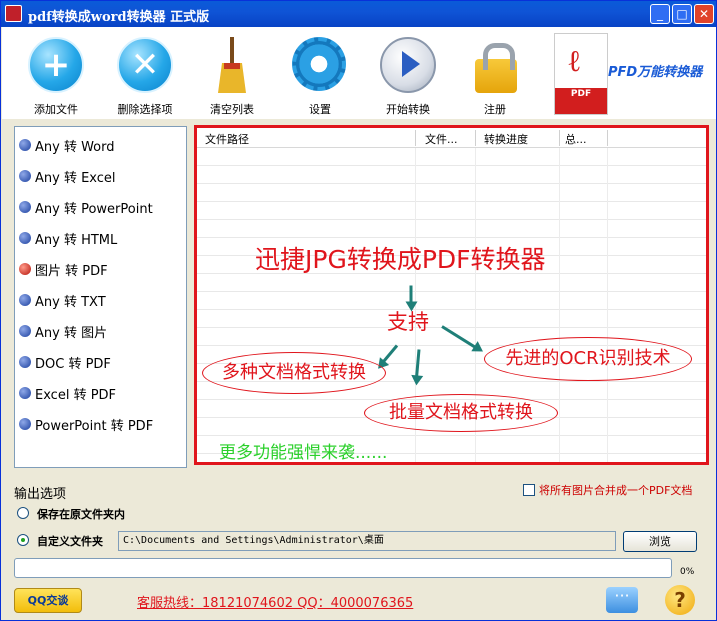 This screenshot has height=621, width=717. What do you see at coordinates (70, 302) in the screenshot?
I see `mode-label: Any 转 TXT` at bounding box center [70, 302].